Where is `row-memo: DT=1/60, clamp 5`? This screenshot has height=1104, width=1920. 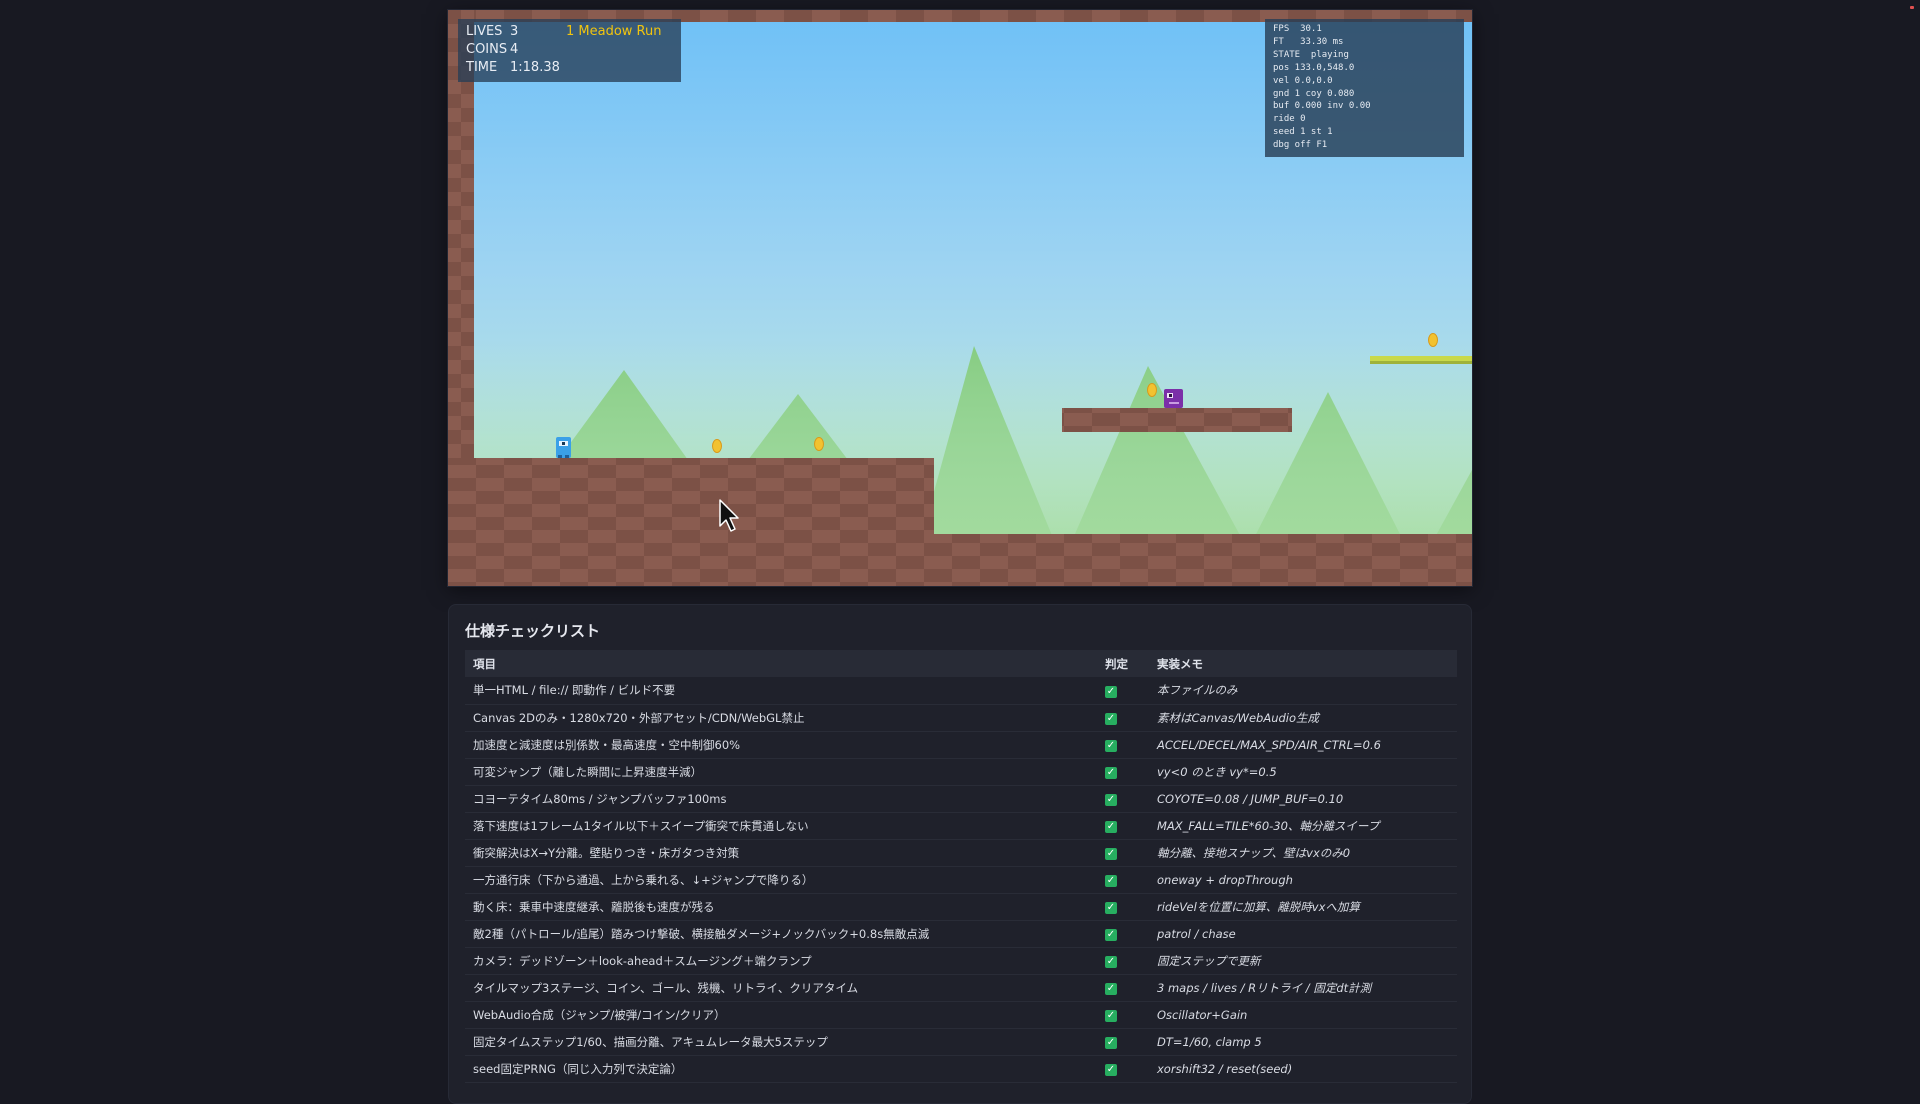
row-memo: DT=1/60, clamp 5 is located at coordinates (1303, 1042).